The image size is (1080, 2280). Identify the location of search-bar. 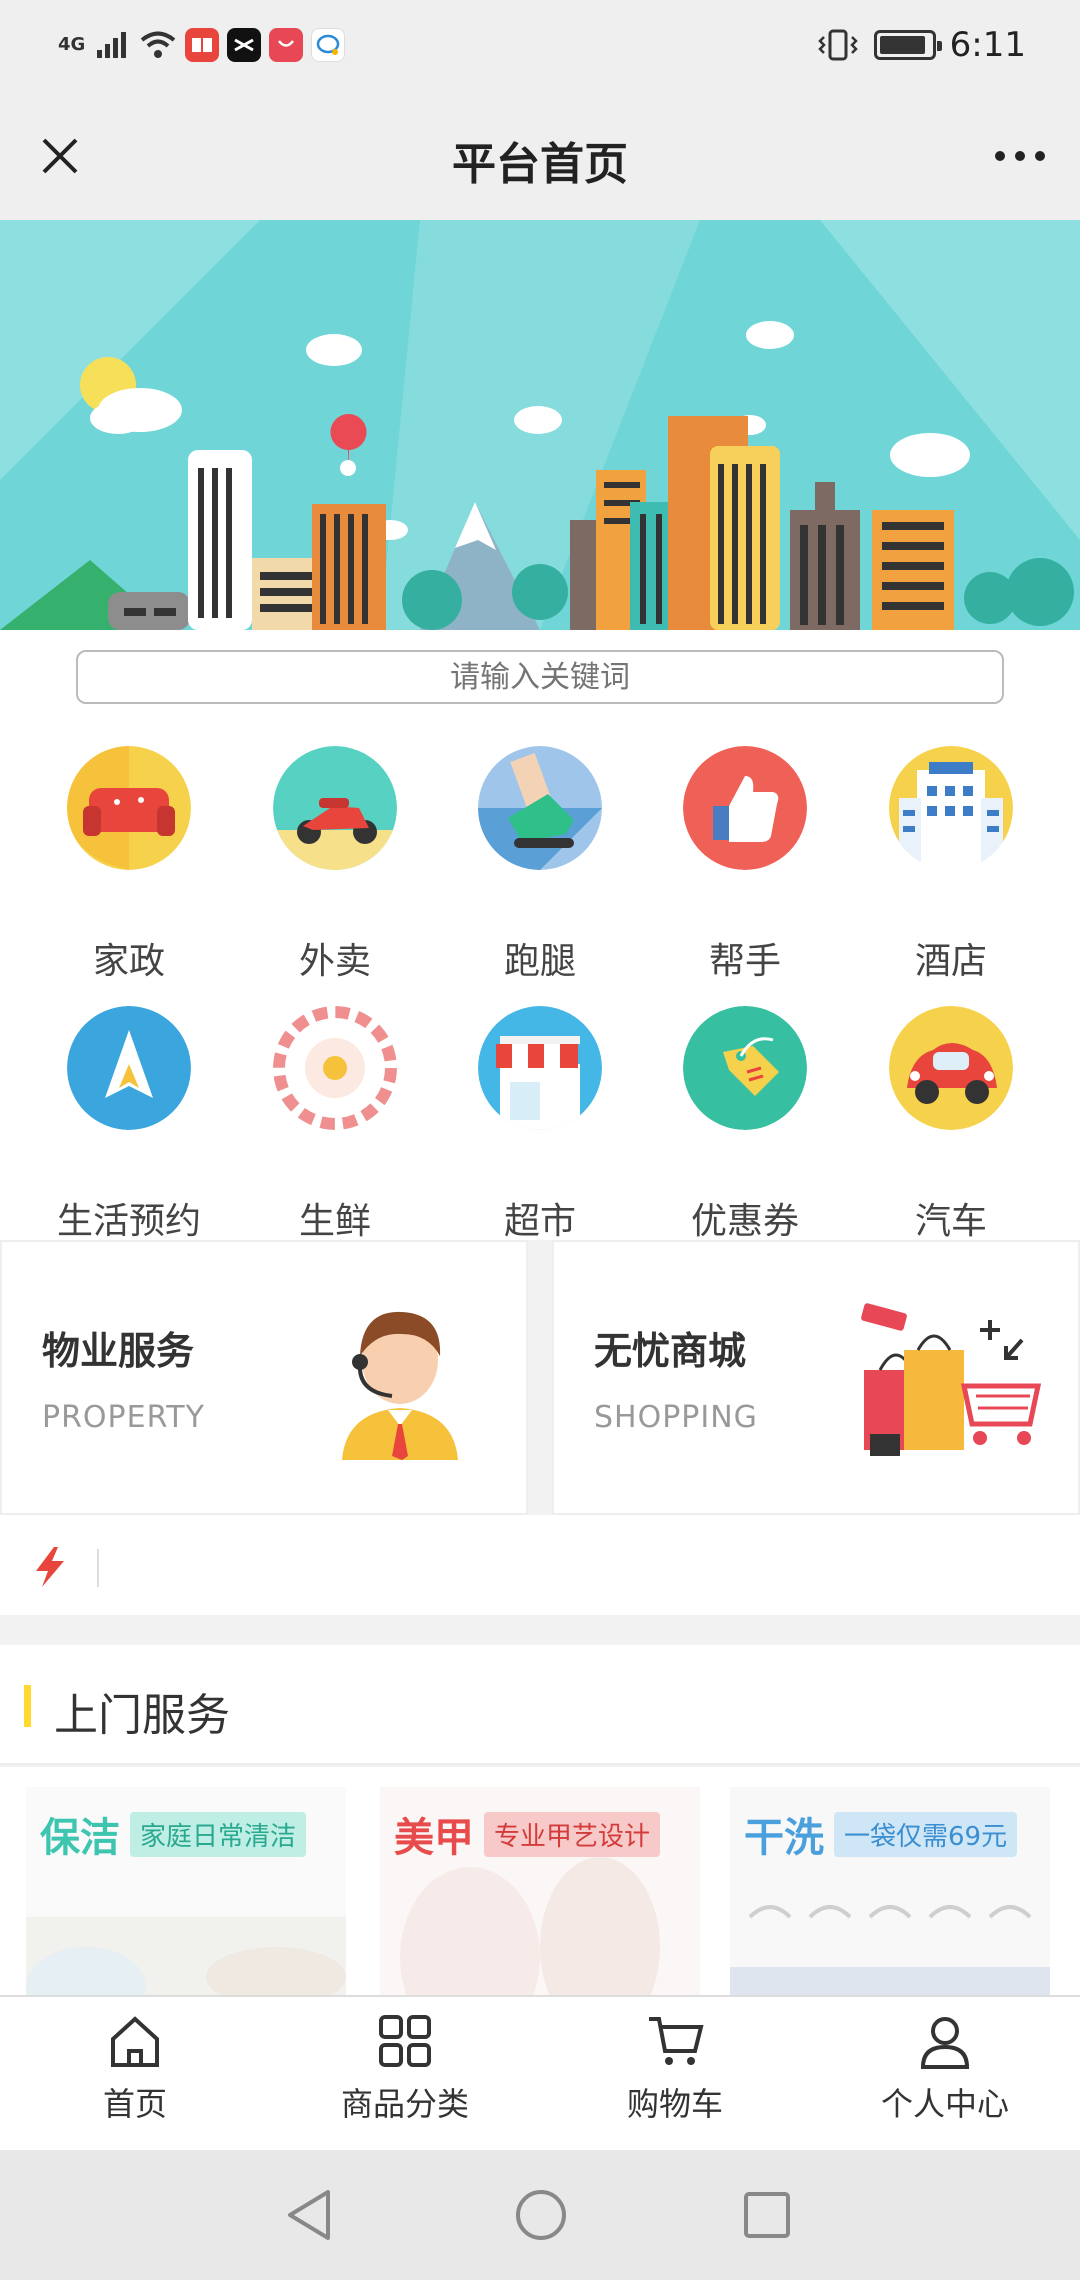
(540, 670).